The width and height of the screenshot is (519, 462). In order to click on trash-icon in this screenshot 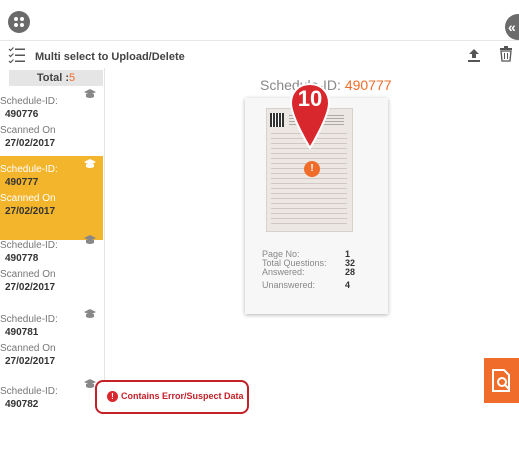, I will do `click(506, 54)`.